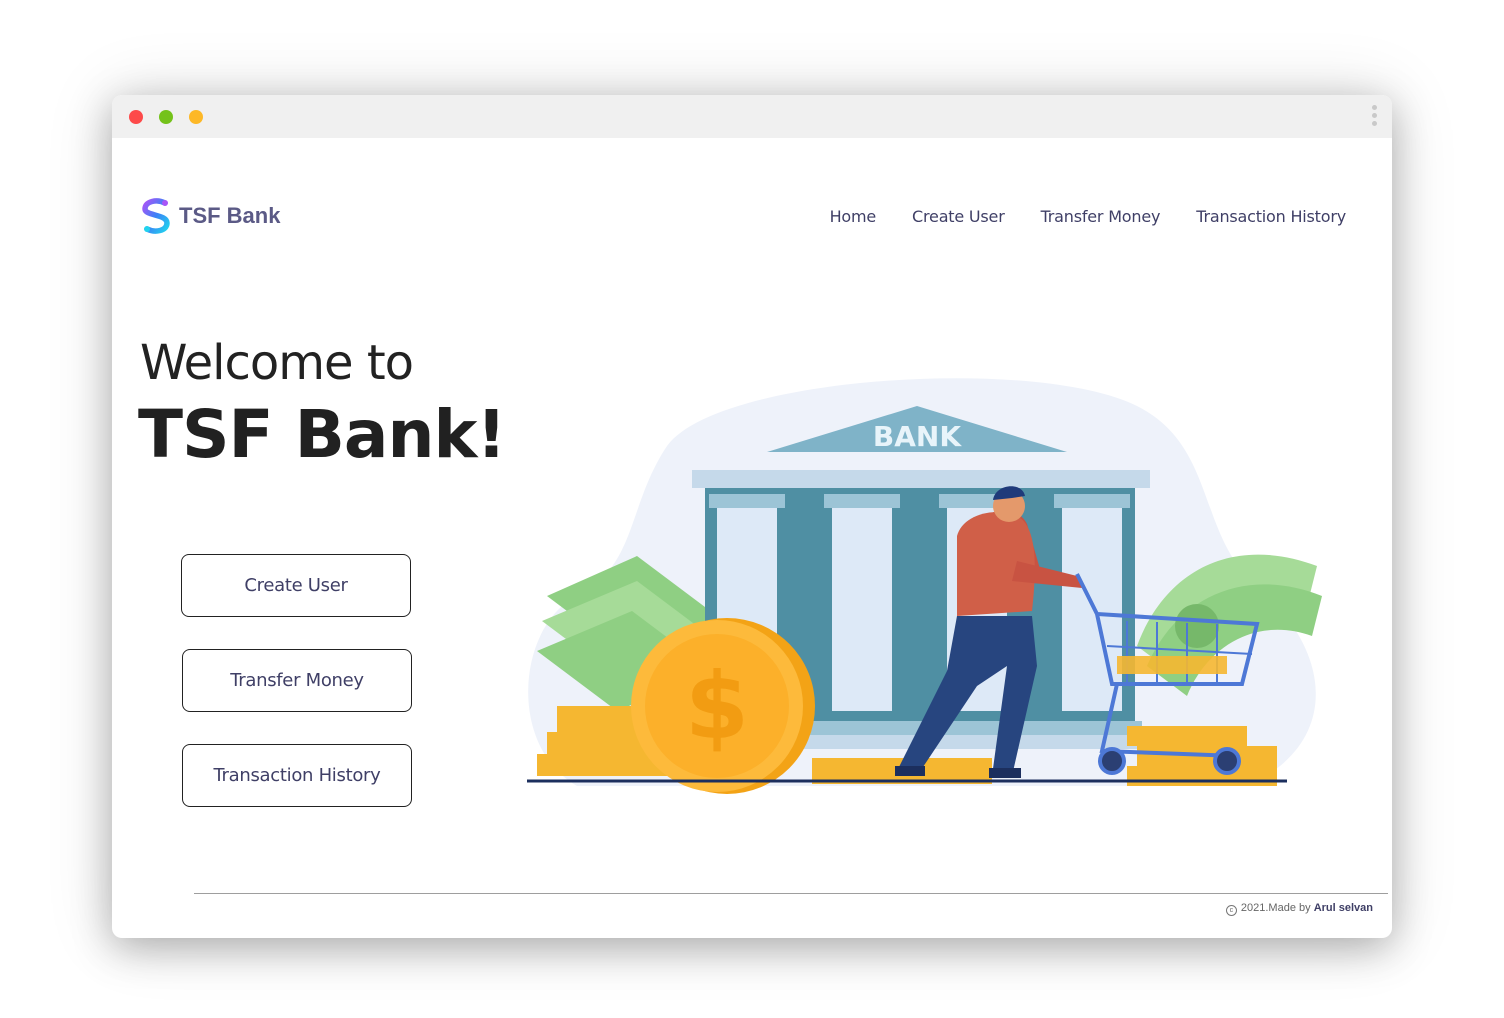  Describe the element at coordinates (277, 363) in the screenshot. I see `welcome-text: Welcome to` at that location.